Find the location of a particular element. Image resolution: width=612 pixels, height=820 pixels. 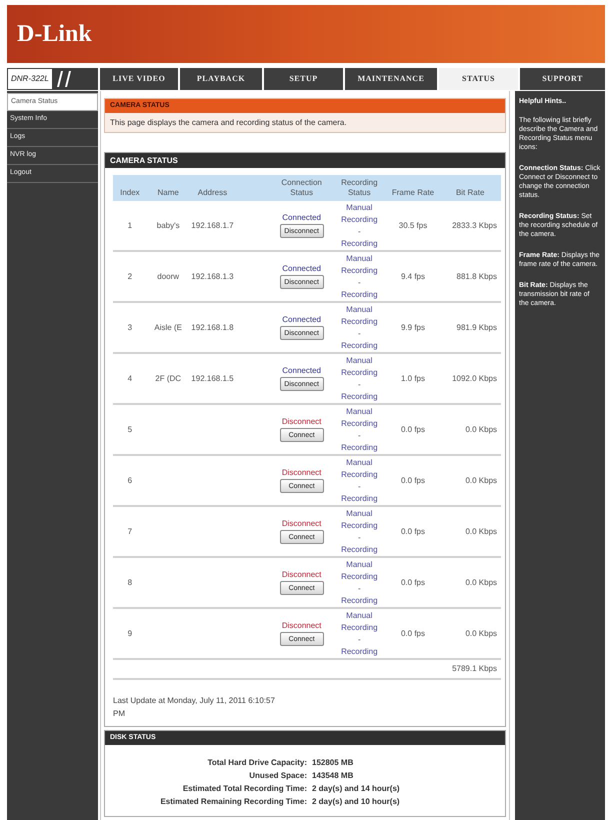

column-header: Connection Status is located at coordinates (301, 188).